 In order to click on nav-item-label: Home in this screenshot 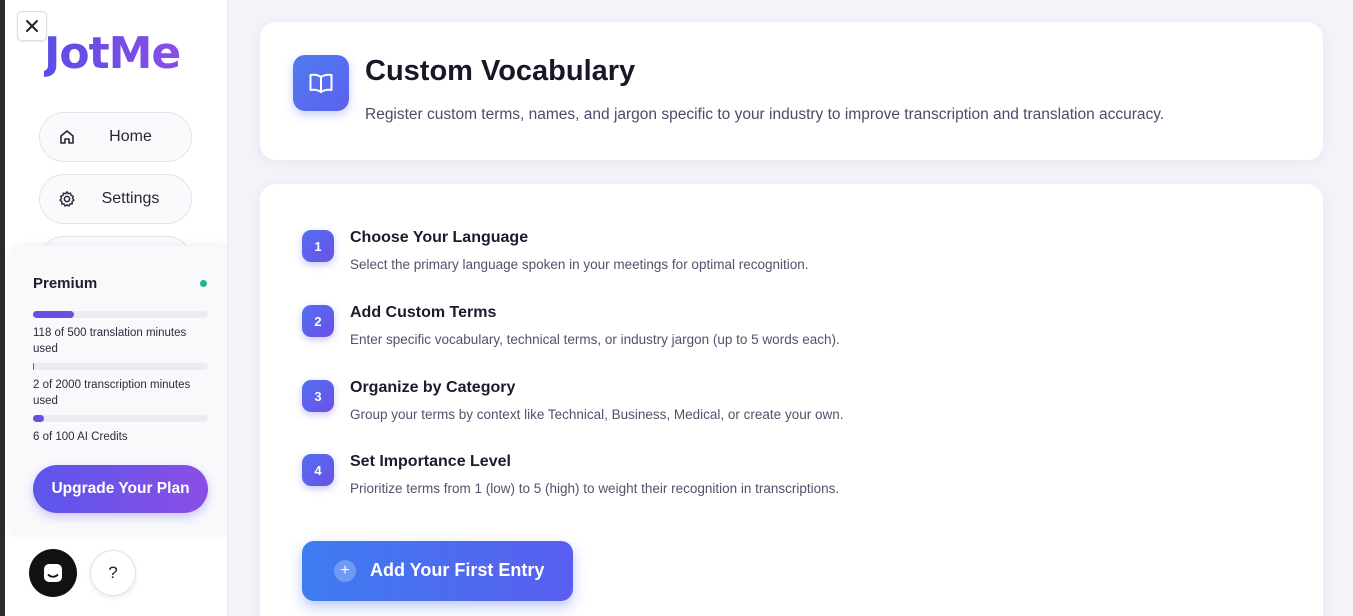, I will do `click(130, 136)`.